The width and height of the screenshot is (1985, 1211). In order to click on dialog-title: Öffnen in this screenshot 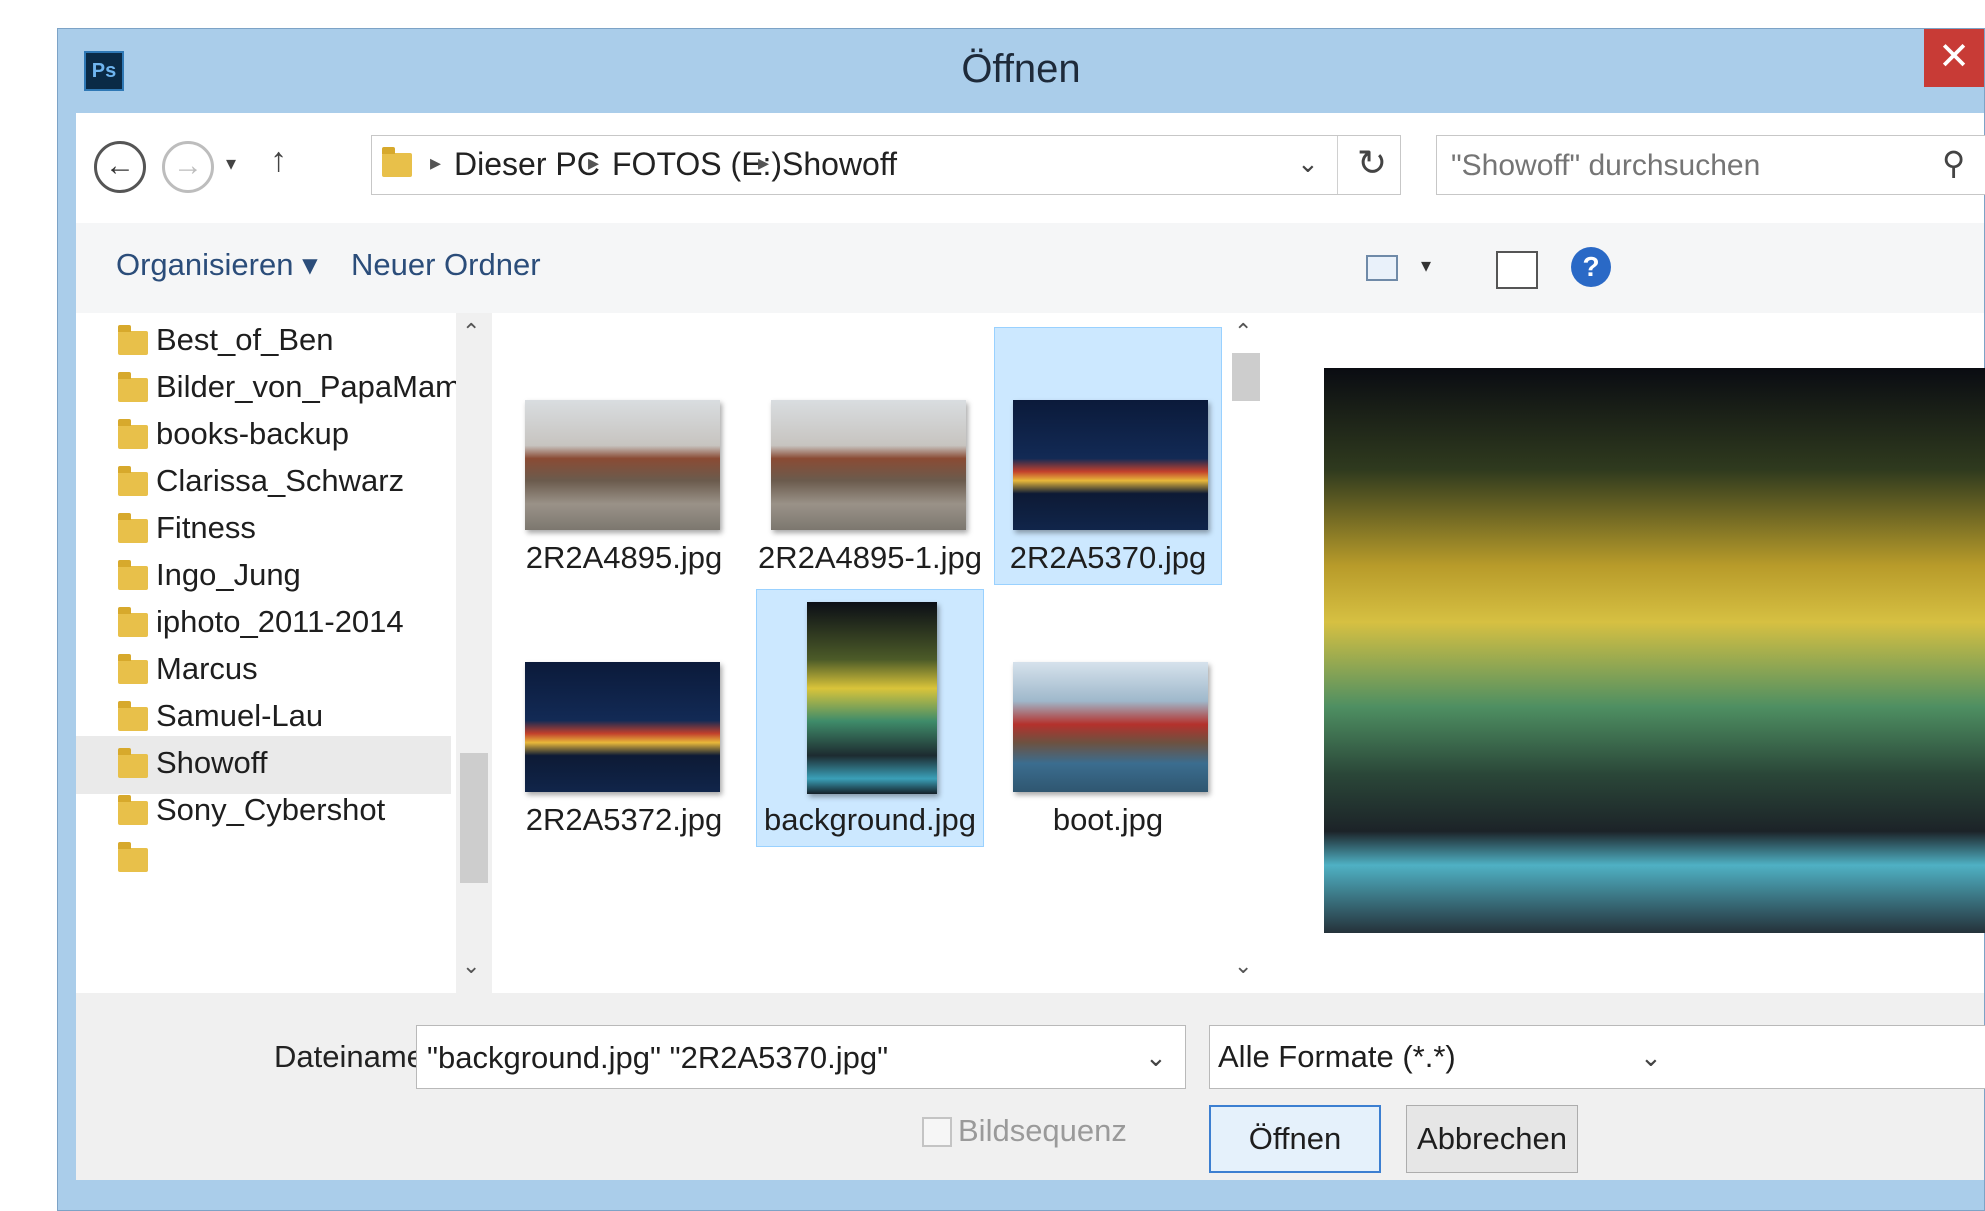, I will do `click(1021, 69)`.